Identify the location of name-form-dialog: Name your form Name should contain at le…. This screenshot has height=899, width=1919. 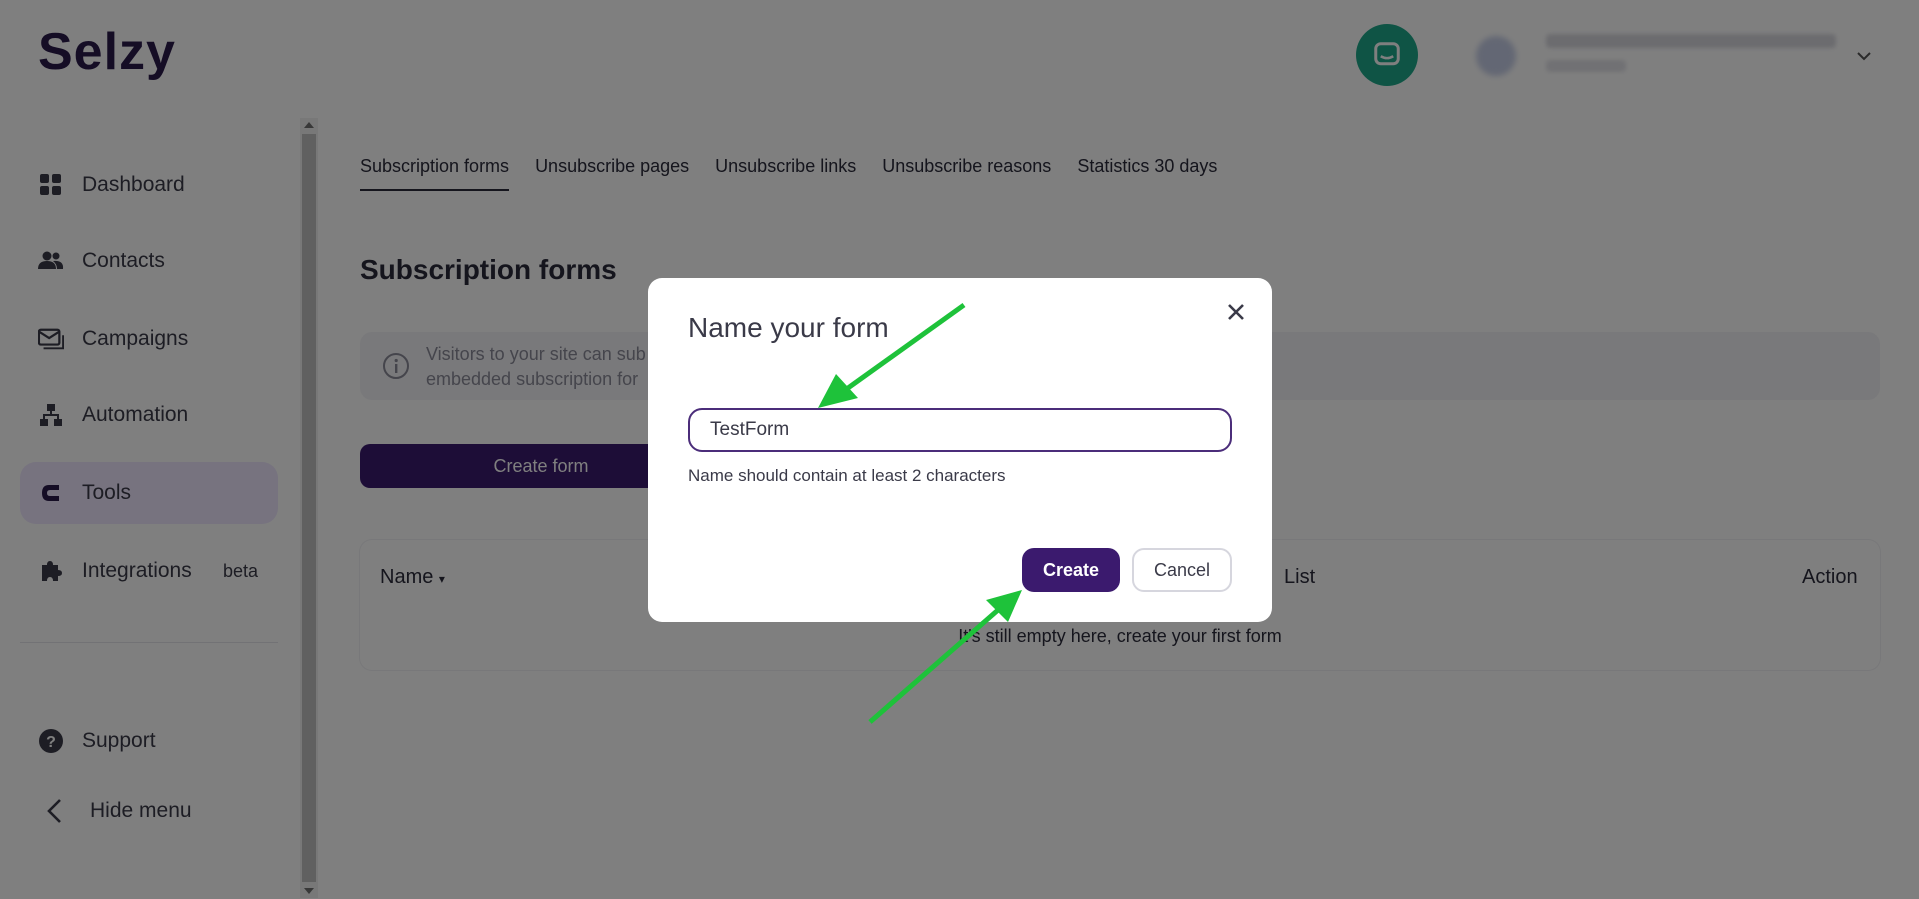
(960, 450).